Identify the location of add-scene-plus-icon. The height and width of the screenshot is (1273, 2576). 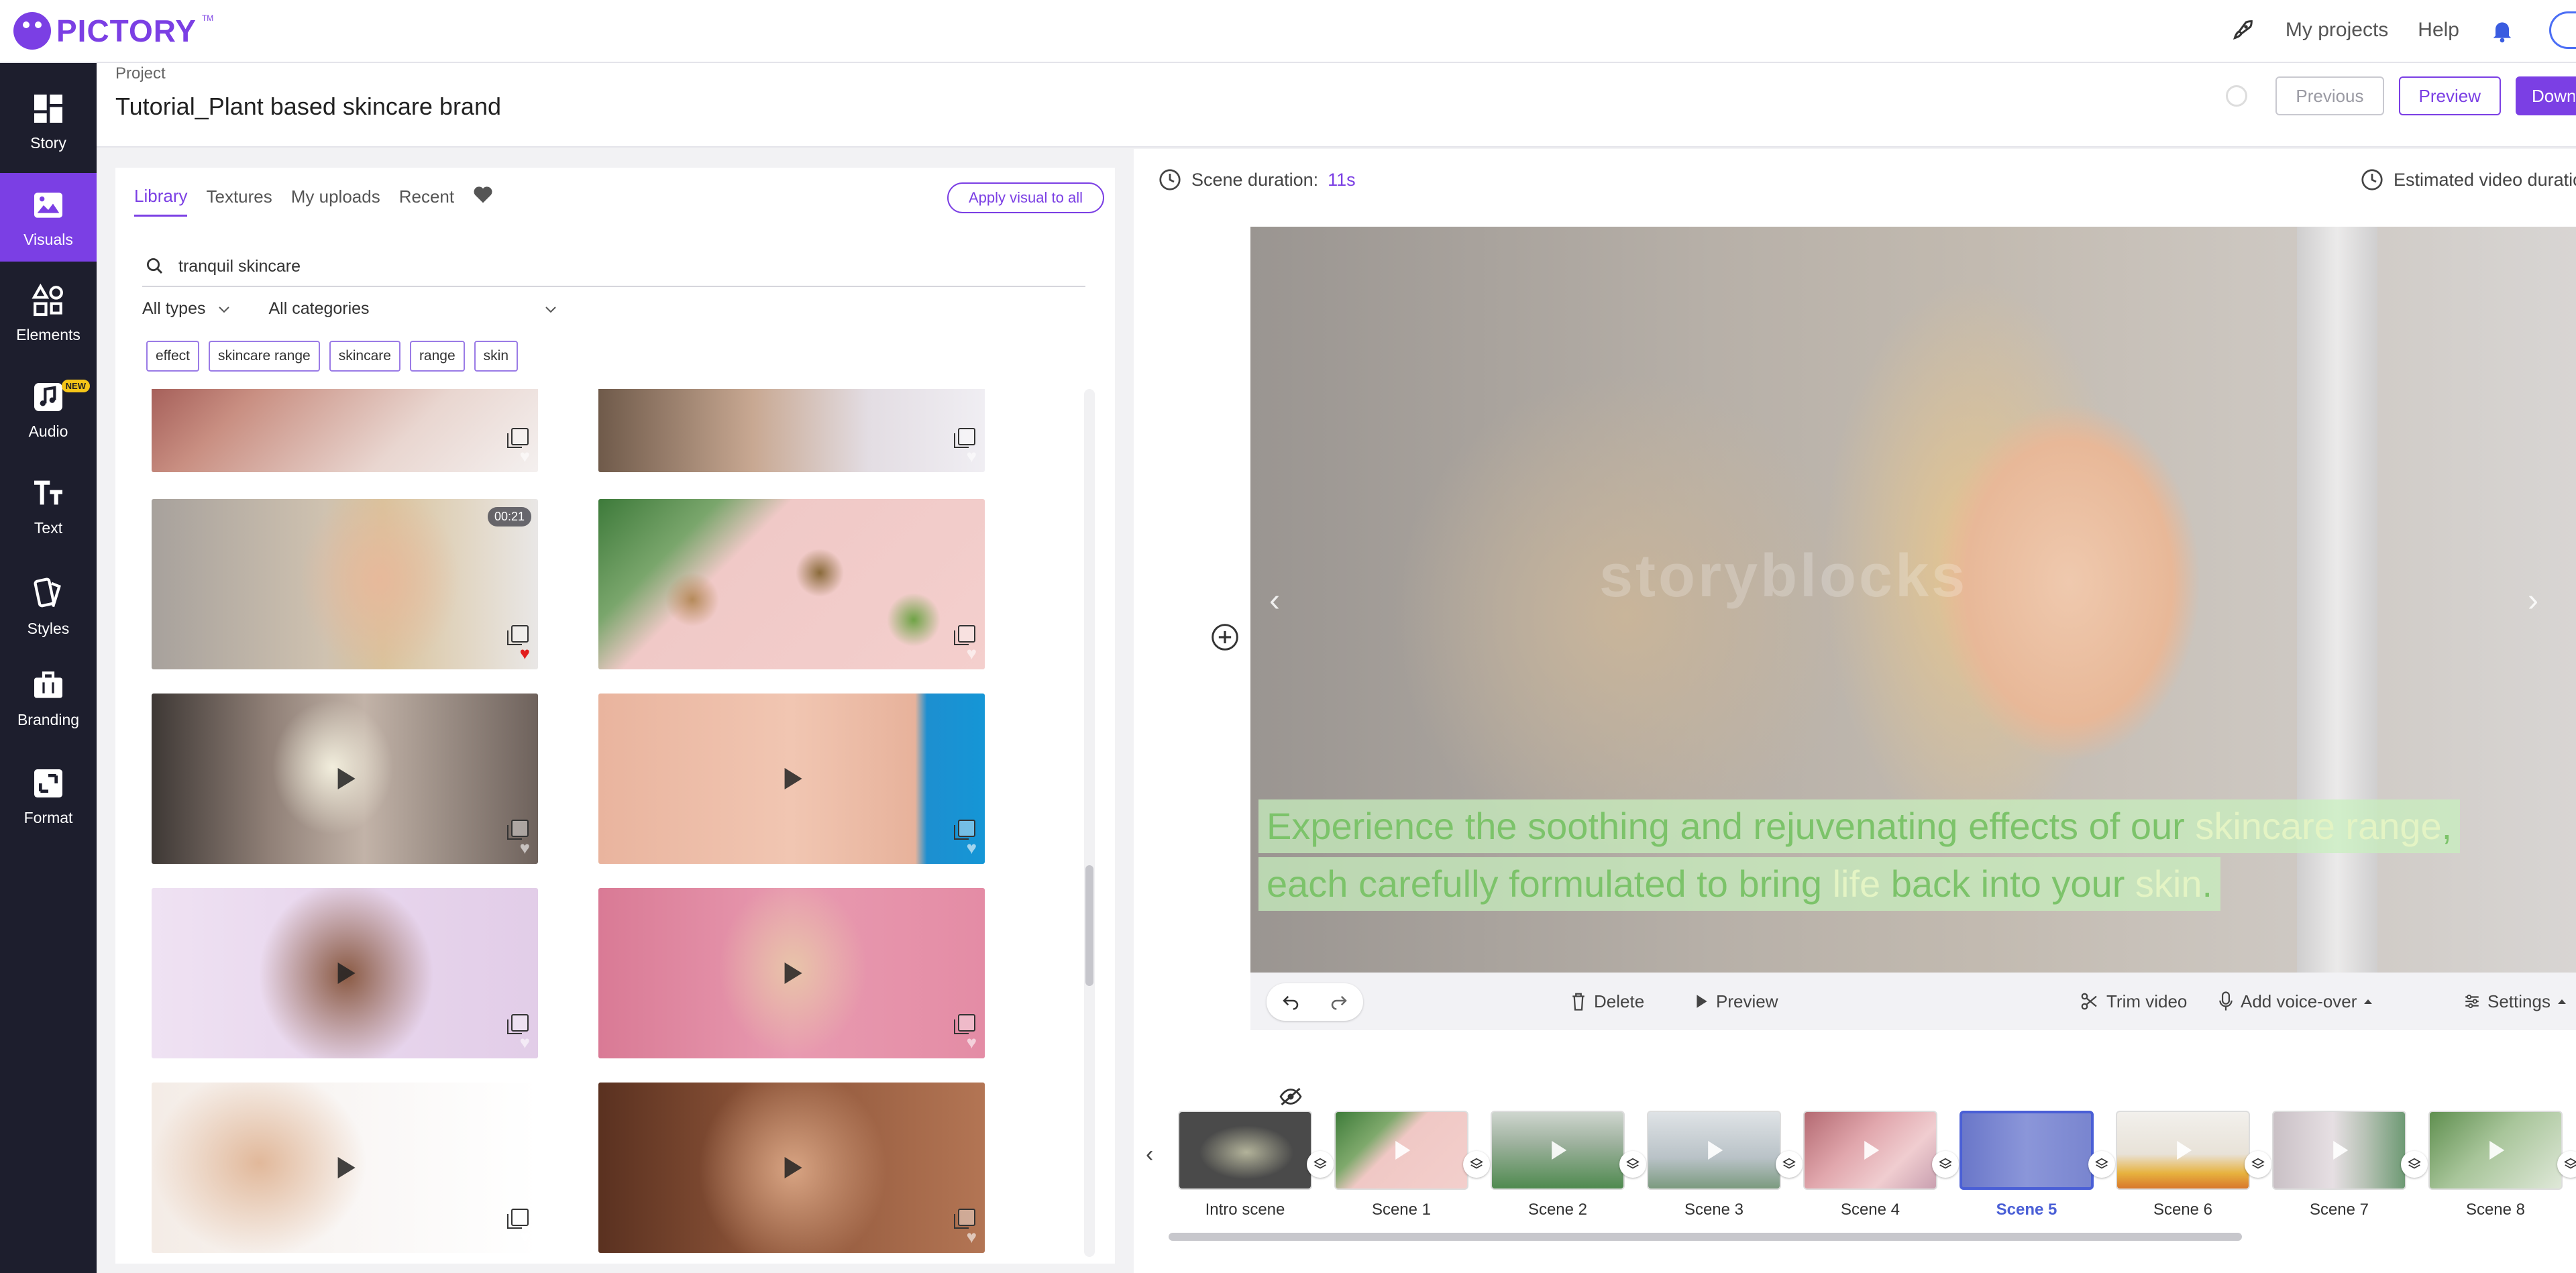
(1225, 639).